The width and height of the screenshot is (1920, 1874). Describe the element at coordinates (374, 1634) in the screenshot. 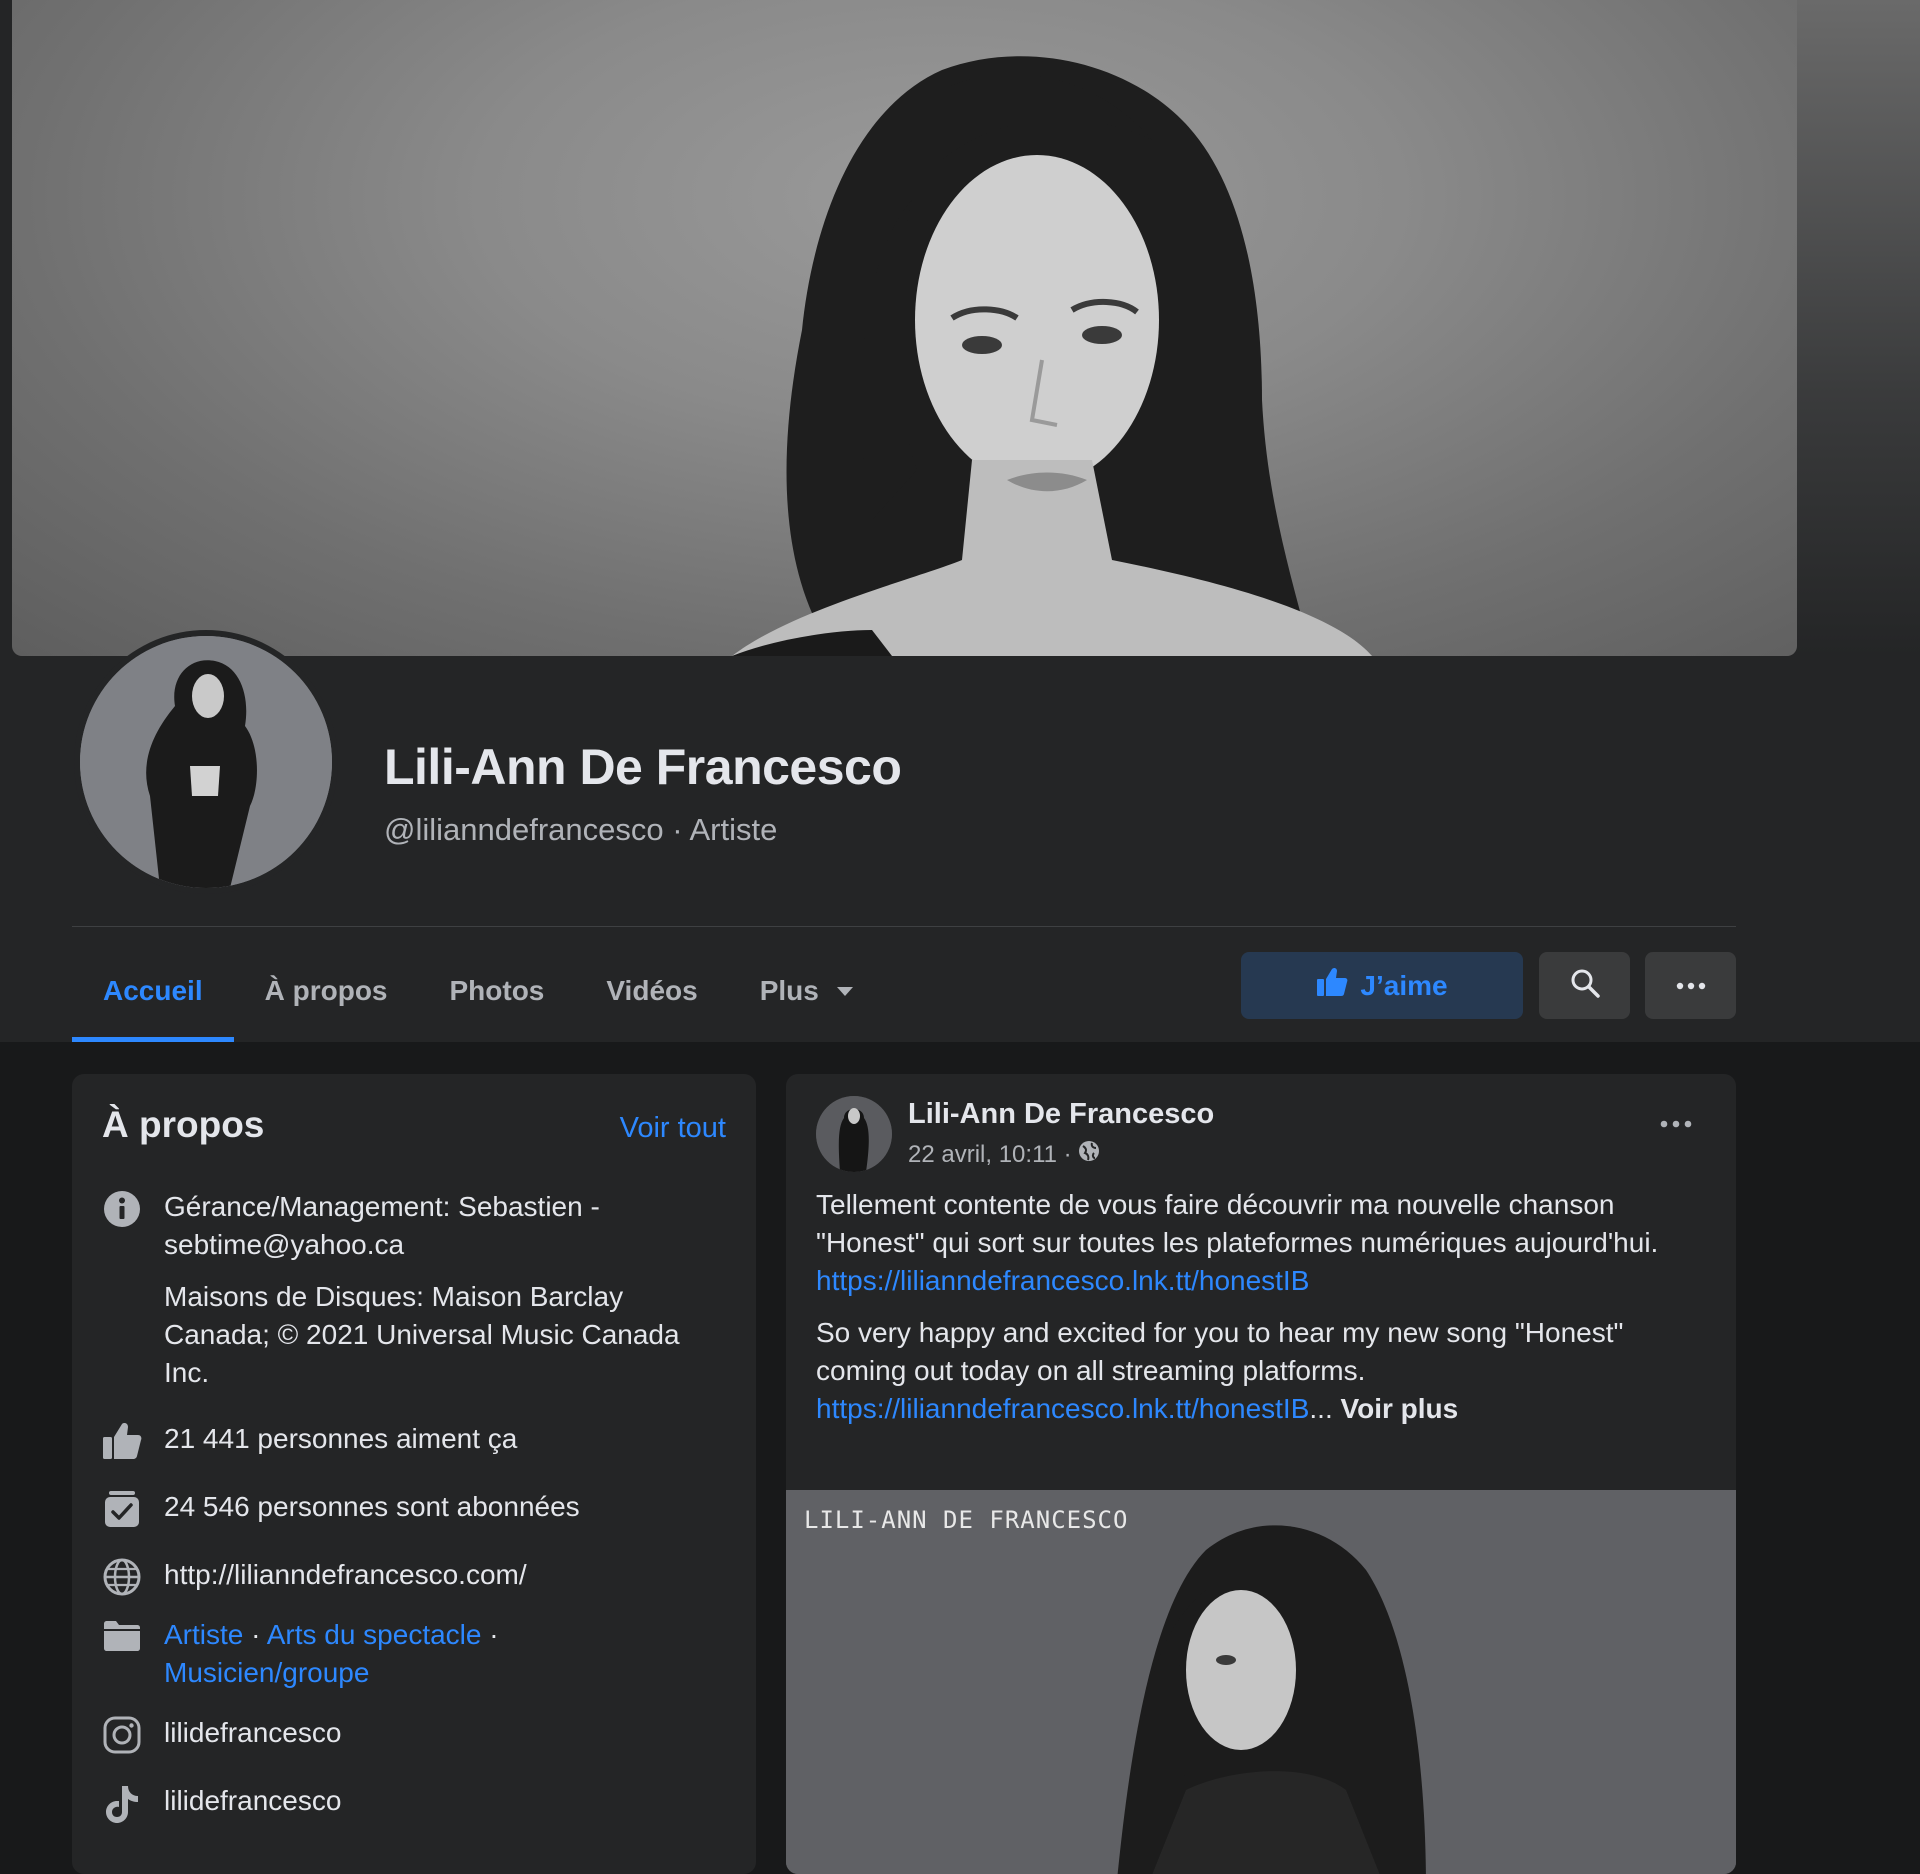

I see `category-arts-du-spectacle: Arts du spectacle` at that location.